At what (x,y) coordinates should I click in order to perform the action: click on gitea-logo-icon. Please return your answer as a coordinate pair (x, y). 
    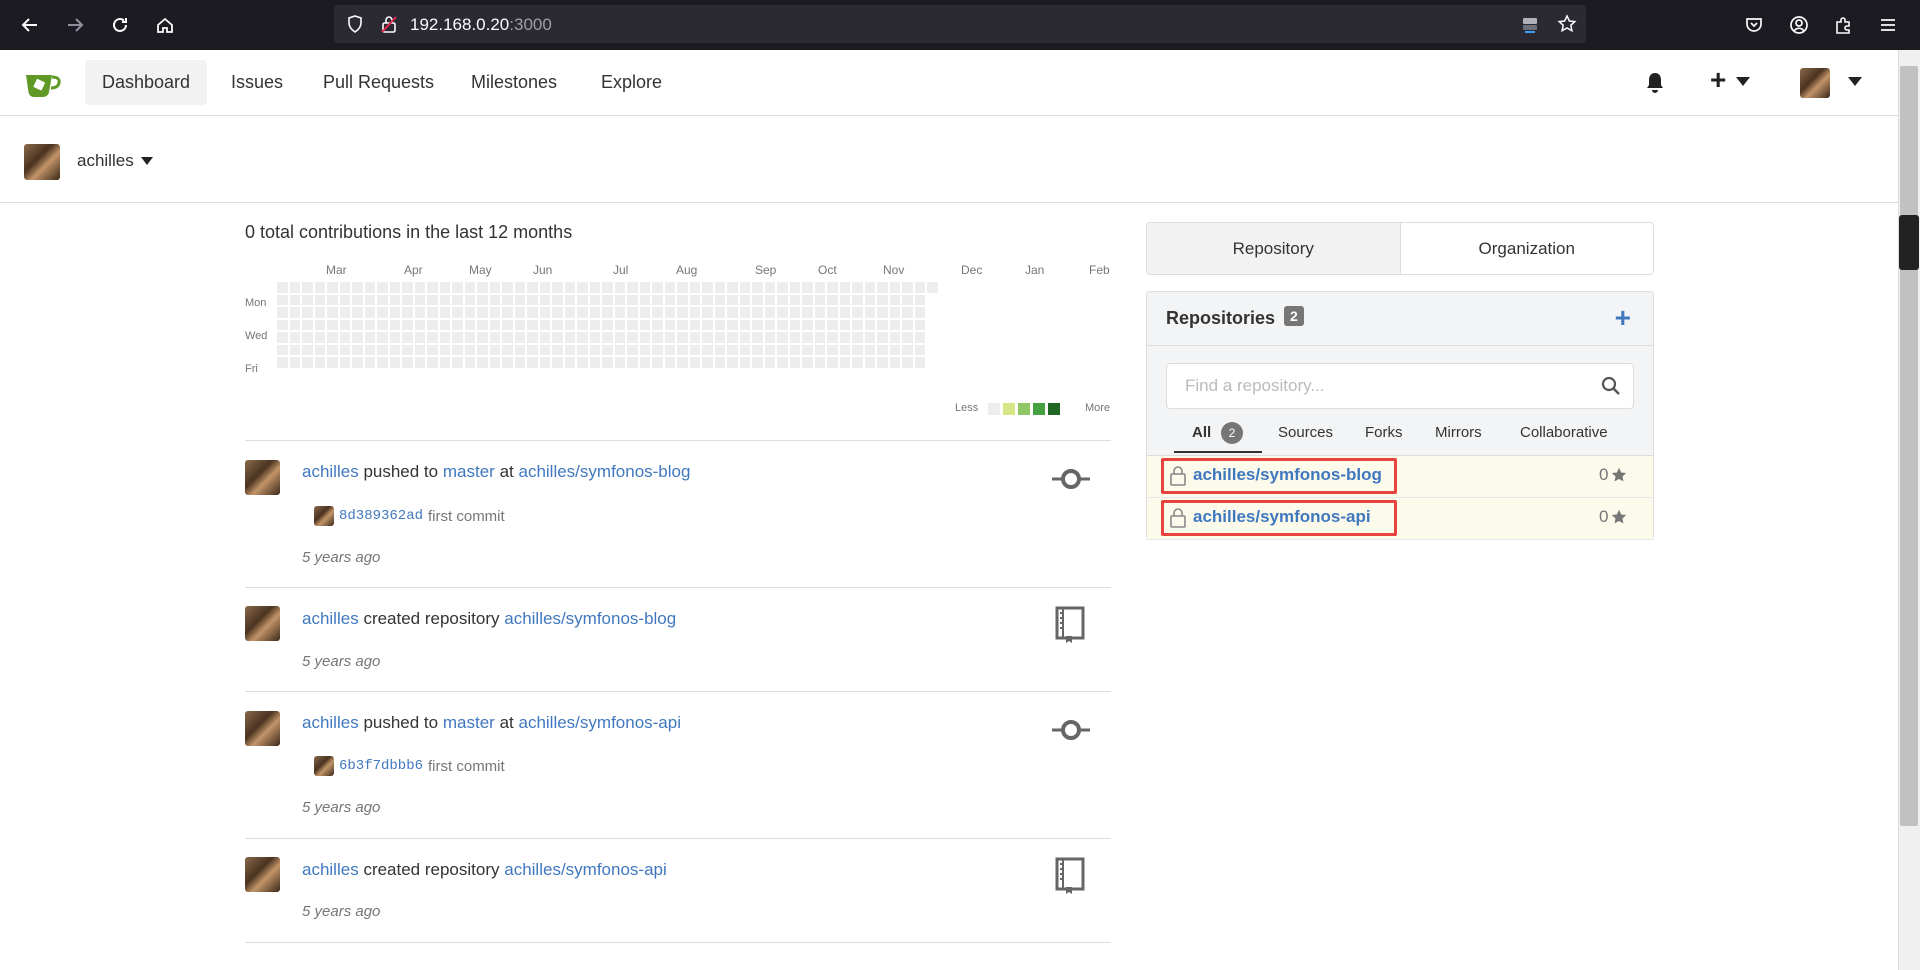
    Looking at the image, I should click on (43, 83).